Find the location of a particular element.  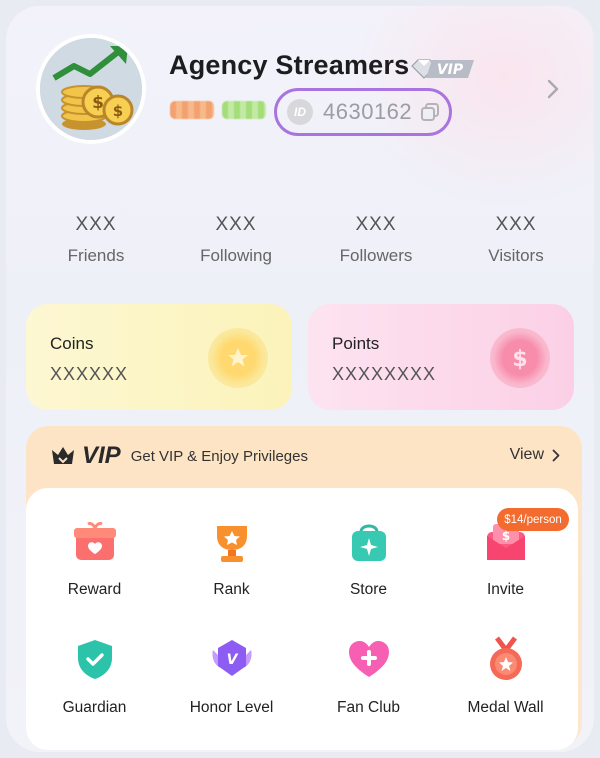

gift-icon is located at coordinates (94, 541).